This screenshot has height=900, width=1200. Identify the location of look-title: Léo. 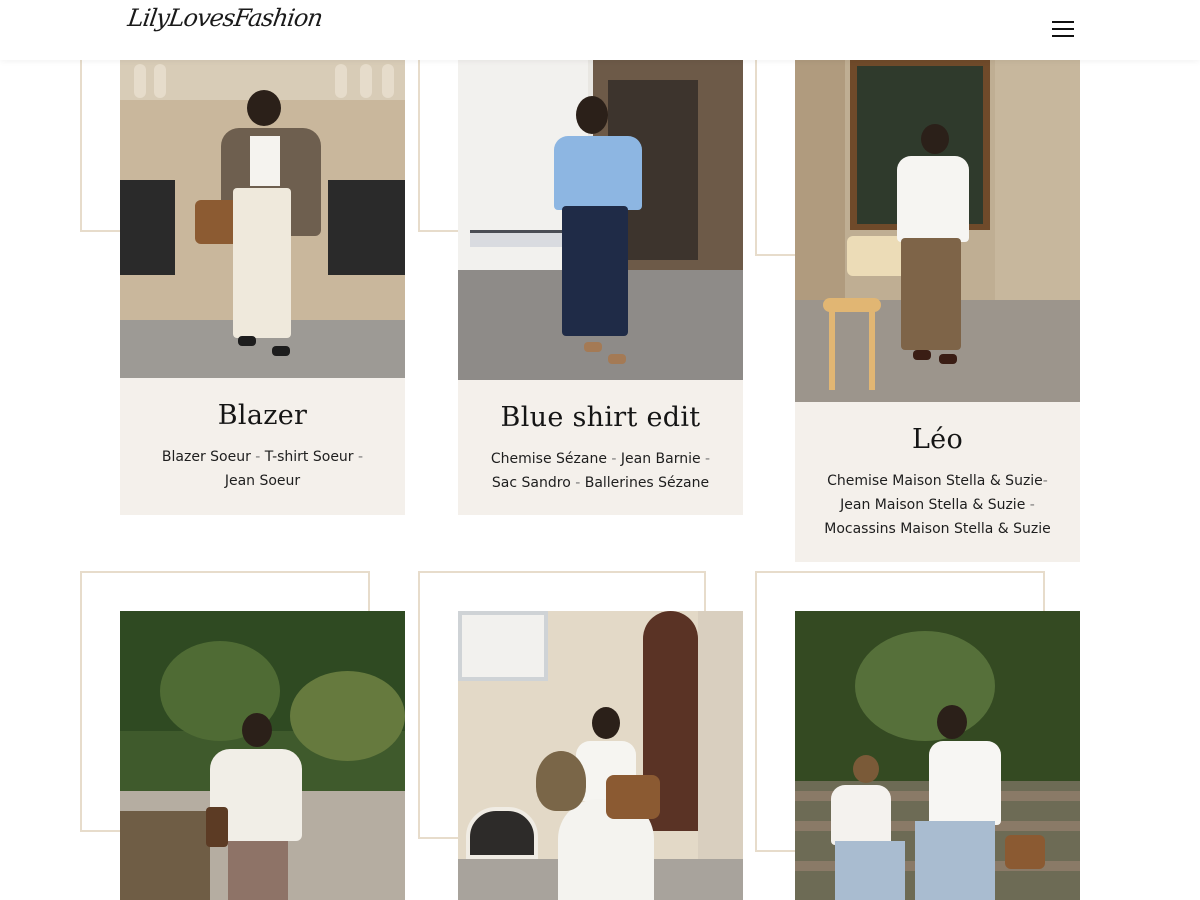
(937, 439).